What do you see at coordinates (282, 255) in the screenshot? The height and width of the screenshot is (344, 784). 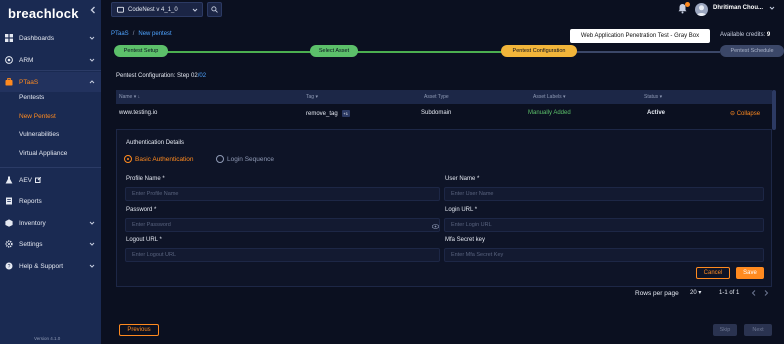 I see `logout-url-input` at bounding box center [282, 255].